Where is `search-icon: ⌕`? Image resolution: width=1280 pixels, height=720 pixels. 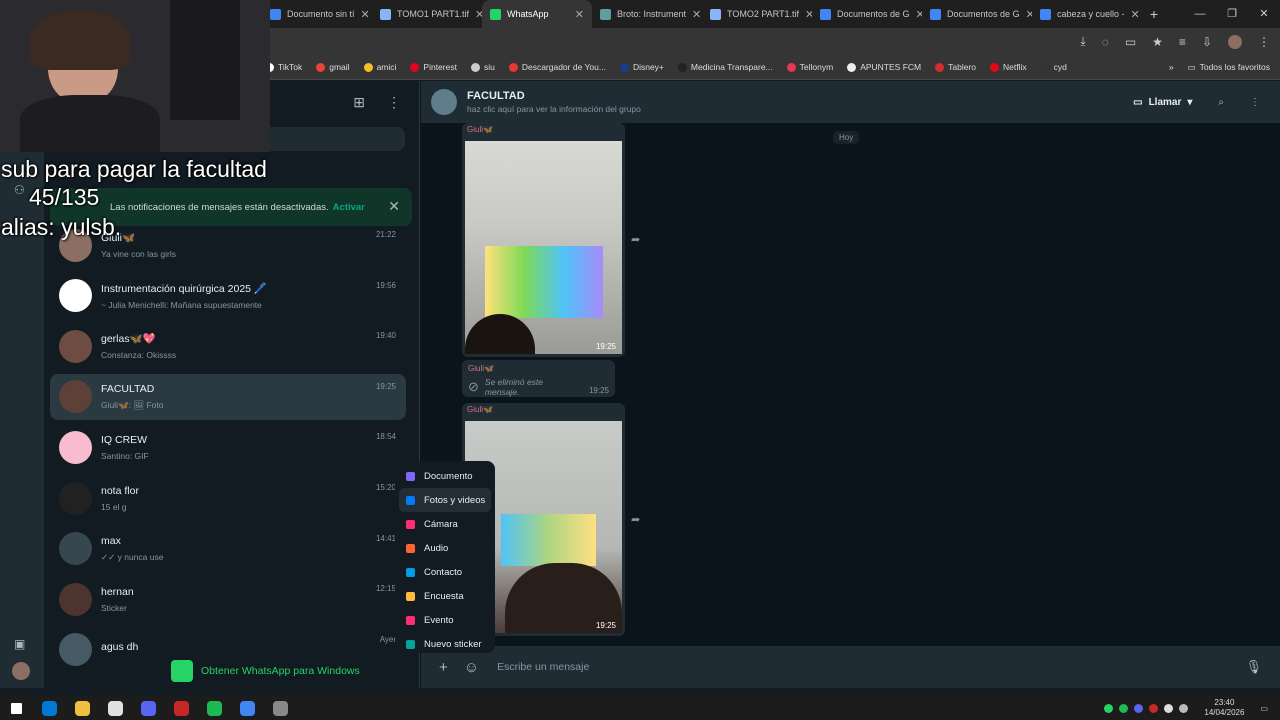 search-icon: ⌕ is located at coordinates (1221, 102).